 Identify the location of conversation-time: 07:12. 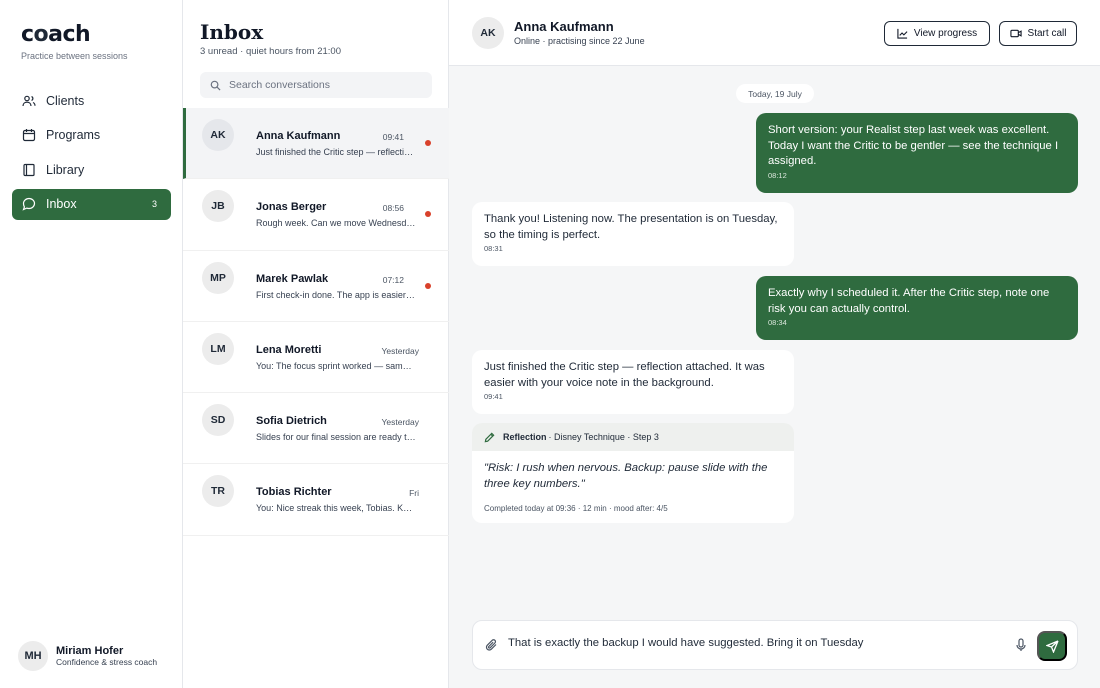
(393, 279).